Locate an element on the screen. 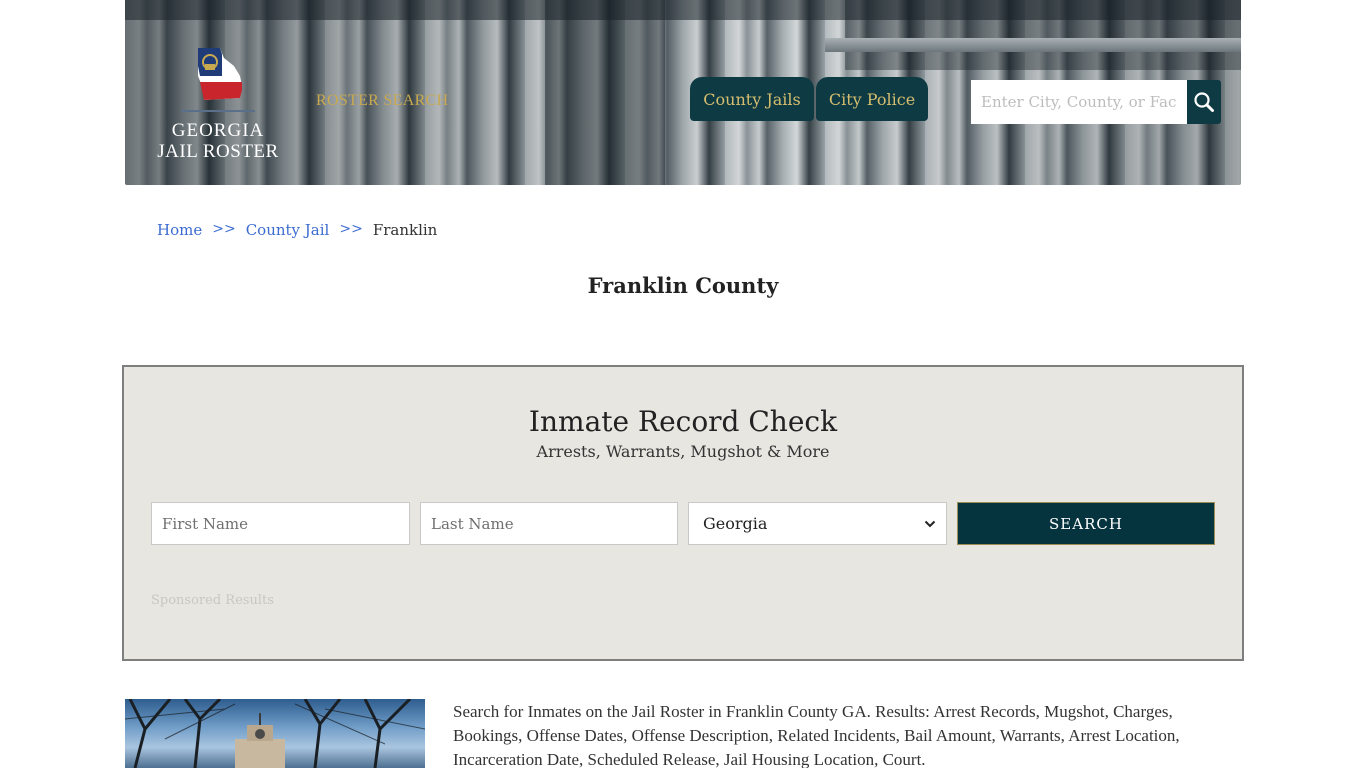  search-button: SEARCH is located at coordinates (1086, 523).